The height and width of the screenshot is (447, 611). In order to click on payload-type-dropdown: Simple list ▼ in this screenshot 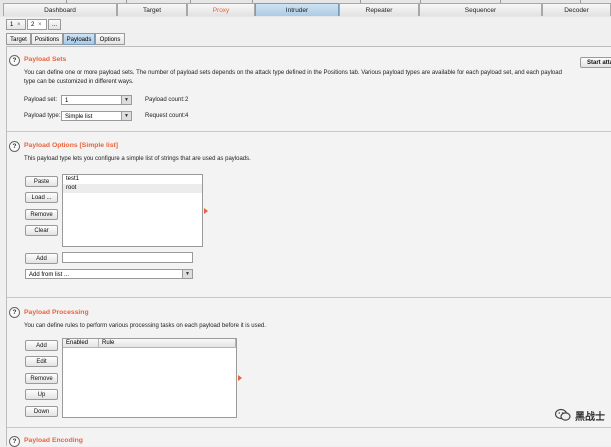, I will do `click(96, 116)`.